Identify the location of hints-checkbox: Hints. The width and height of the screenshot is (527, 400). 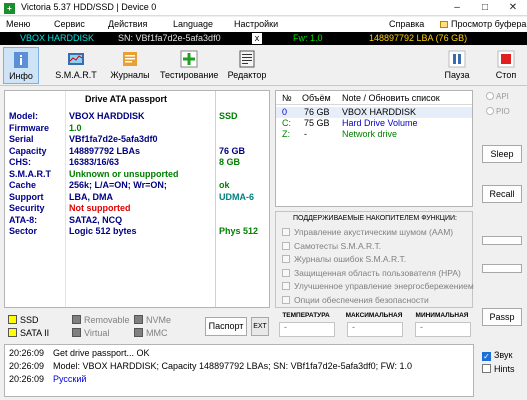
(498, 369).